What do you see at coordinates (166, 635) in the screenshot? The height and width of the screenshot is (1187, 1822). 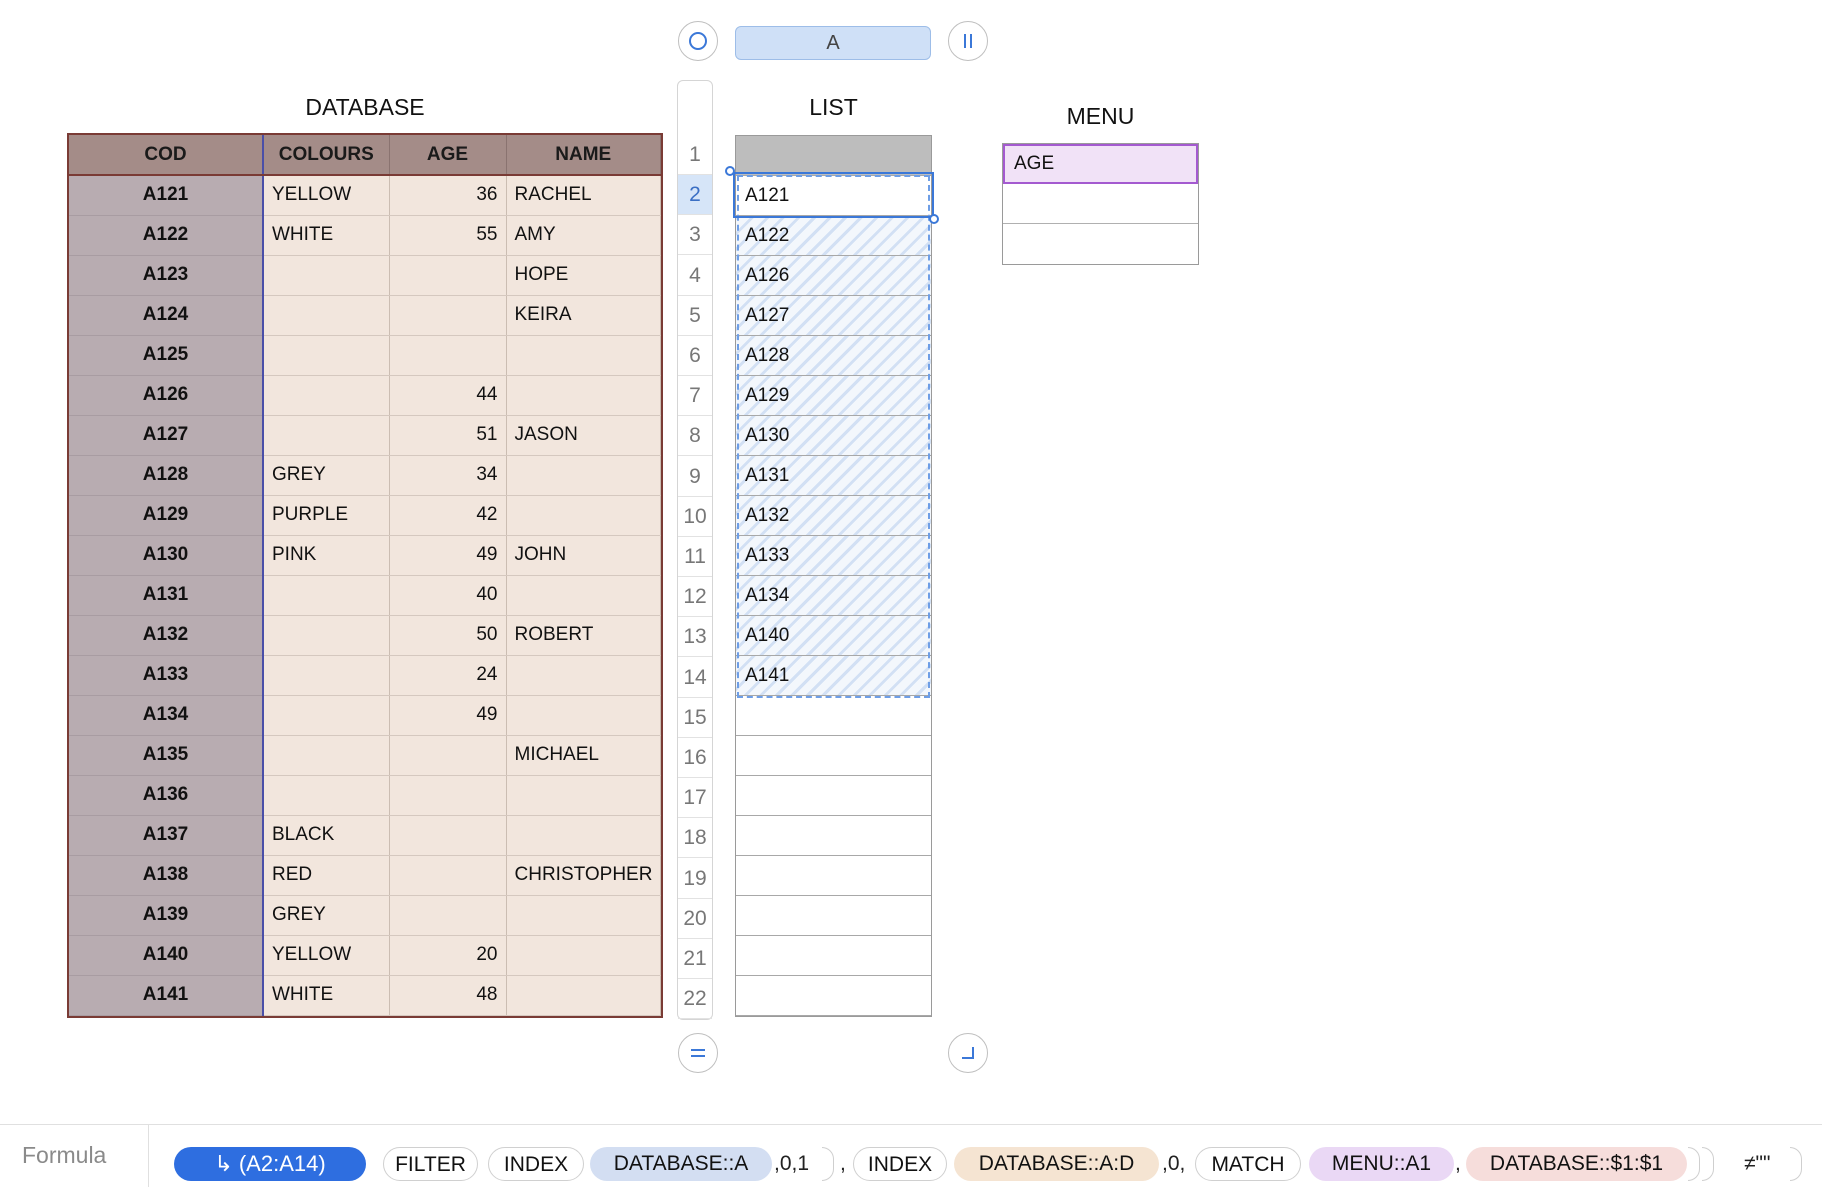 I see `cell-cod: A132` at bounding box center [166, 635].